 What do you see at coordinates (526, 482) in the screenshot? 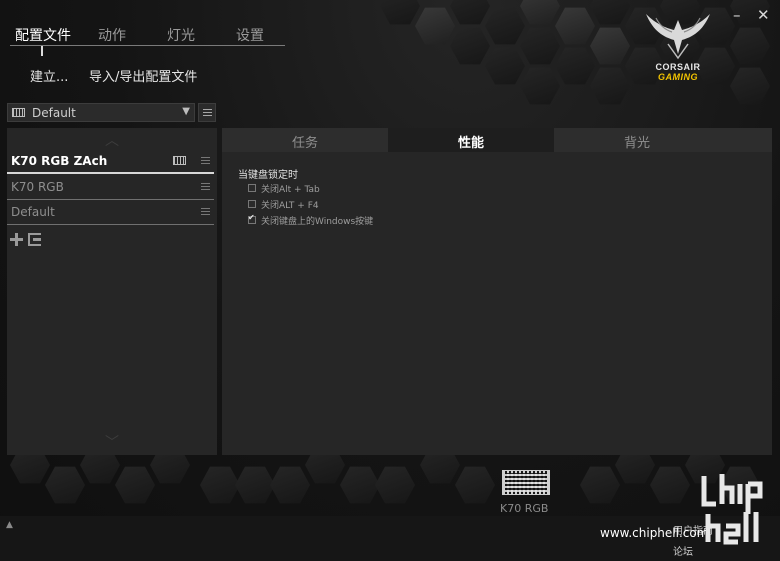
I see `keyboard-device-icon` at bounding box center [526, 482].